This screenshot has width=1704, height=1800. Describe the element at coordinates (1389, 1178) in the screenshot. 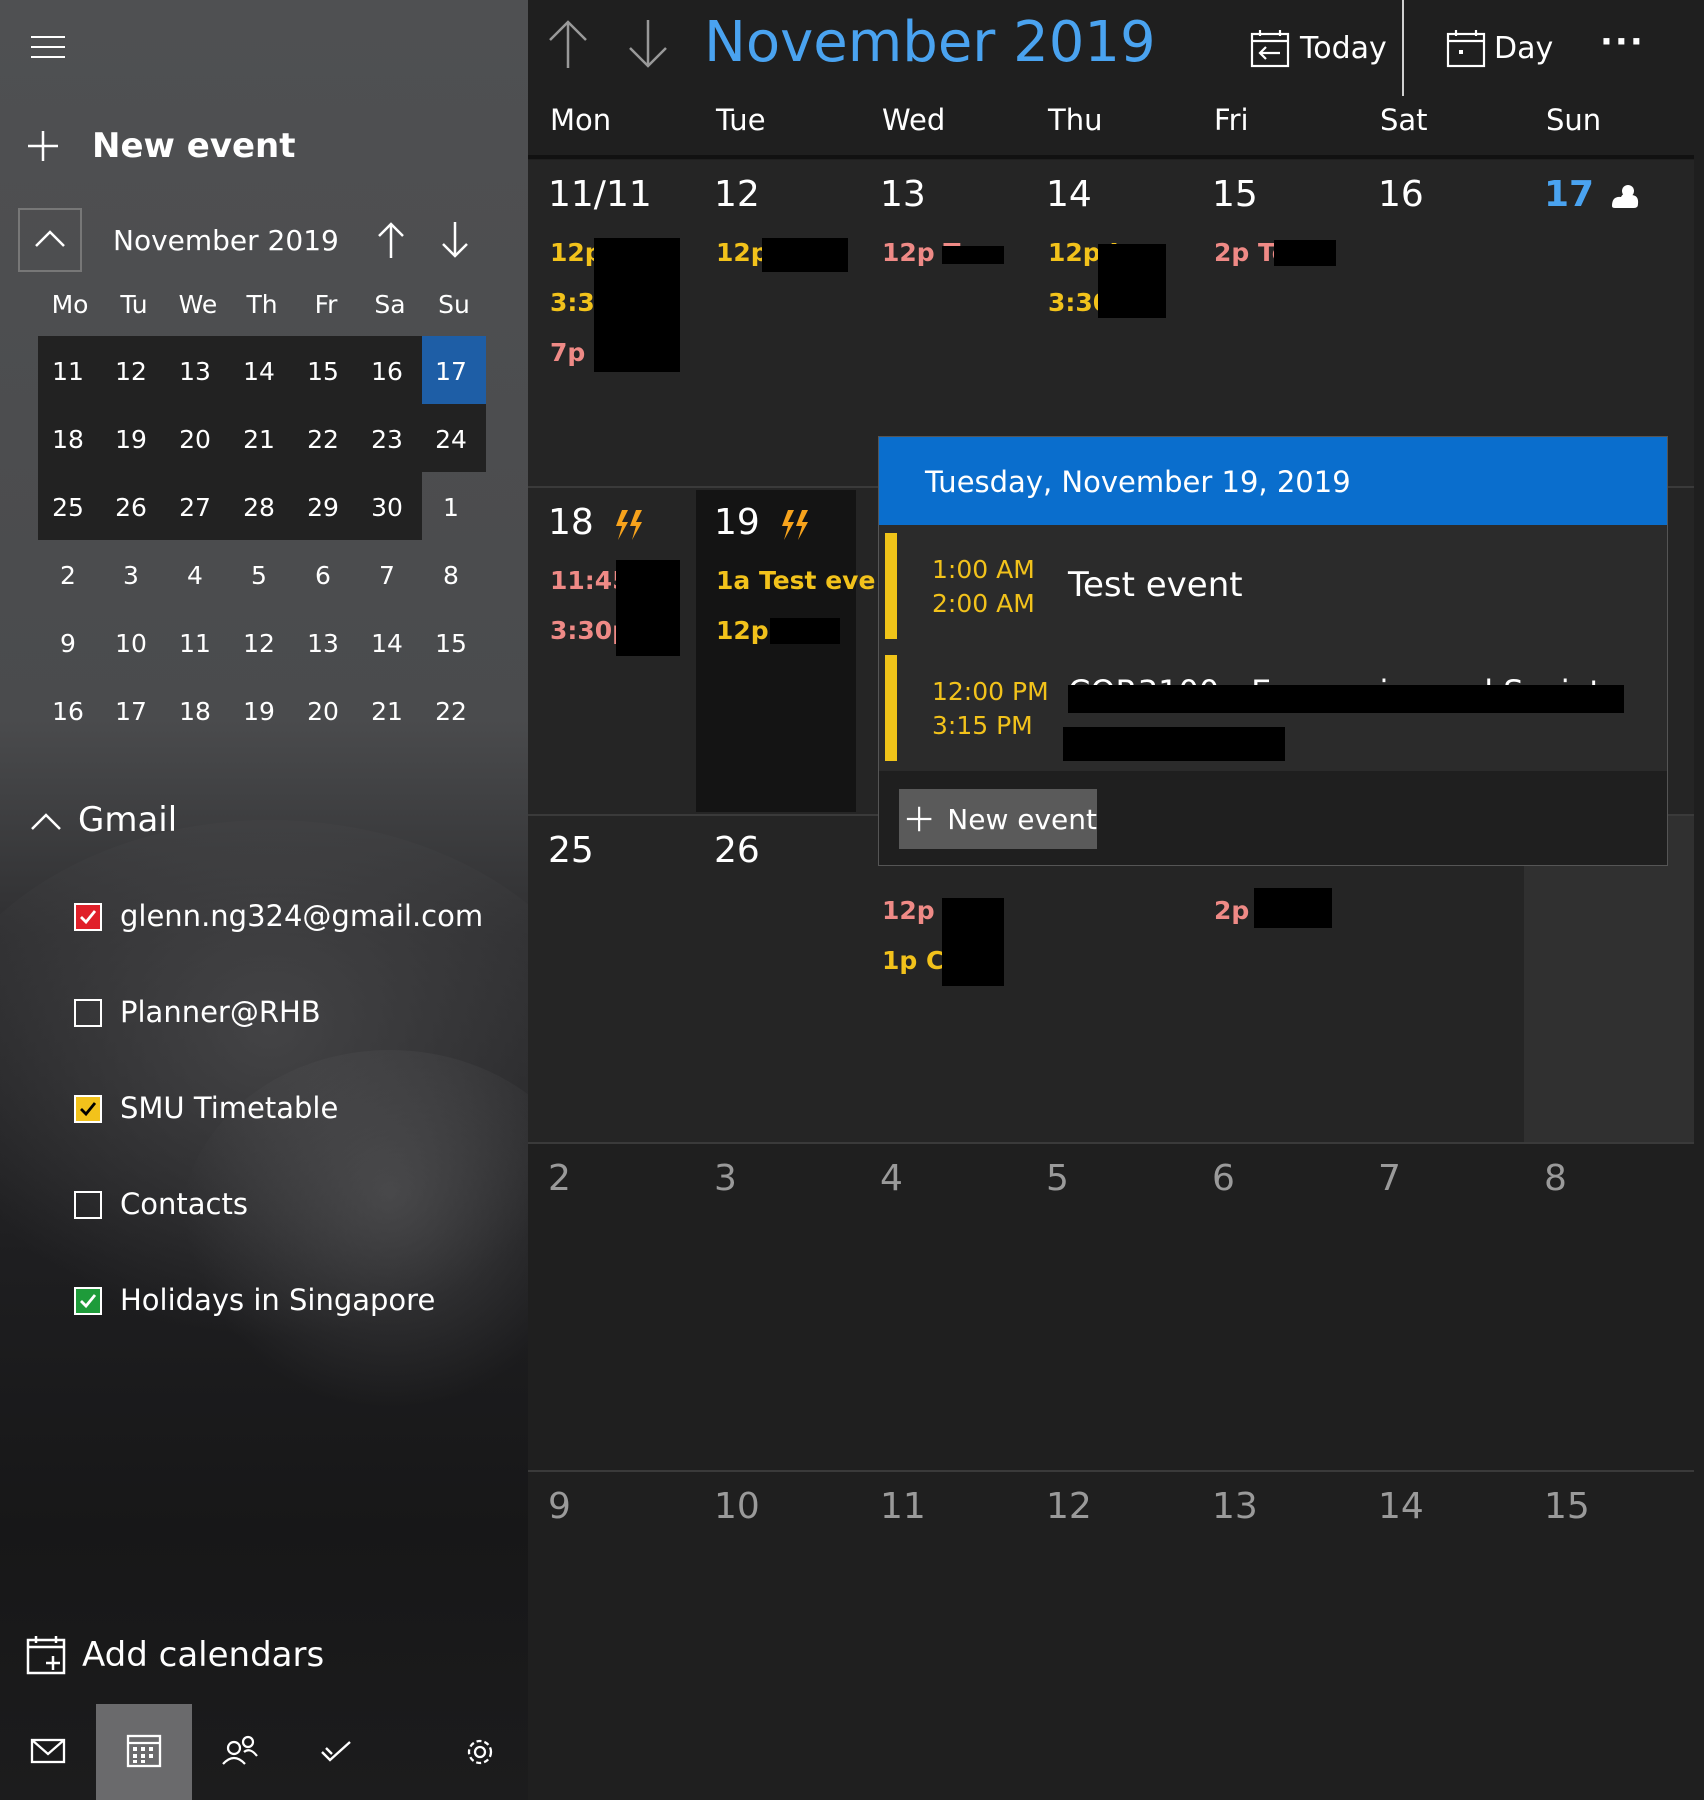

I see `day-number: 7` at that location.